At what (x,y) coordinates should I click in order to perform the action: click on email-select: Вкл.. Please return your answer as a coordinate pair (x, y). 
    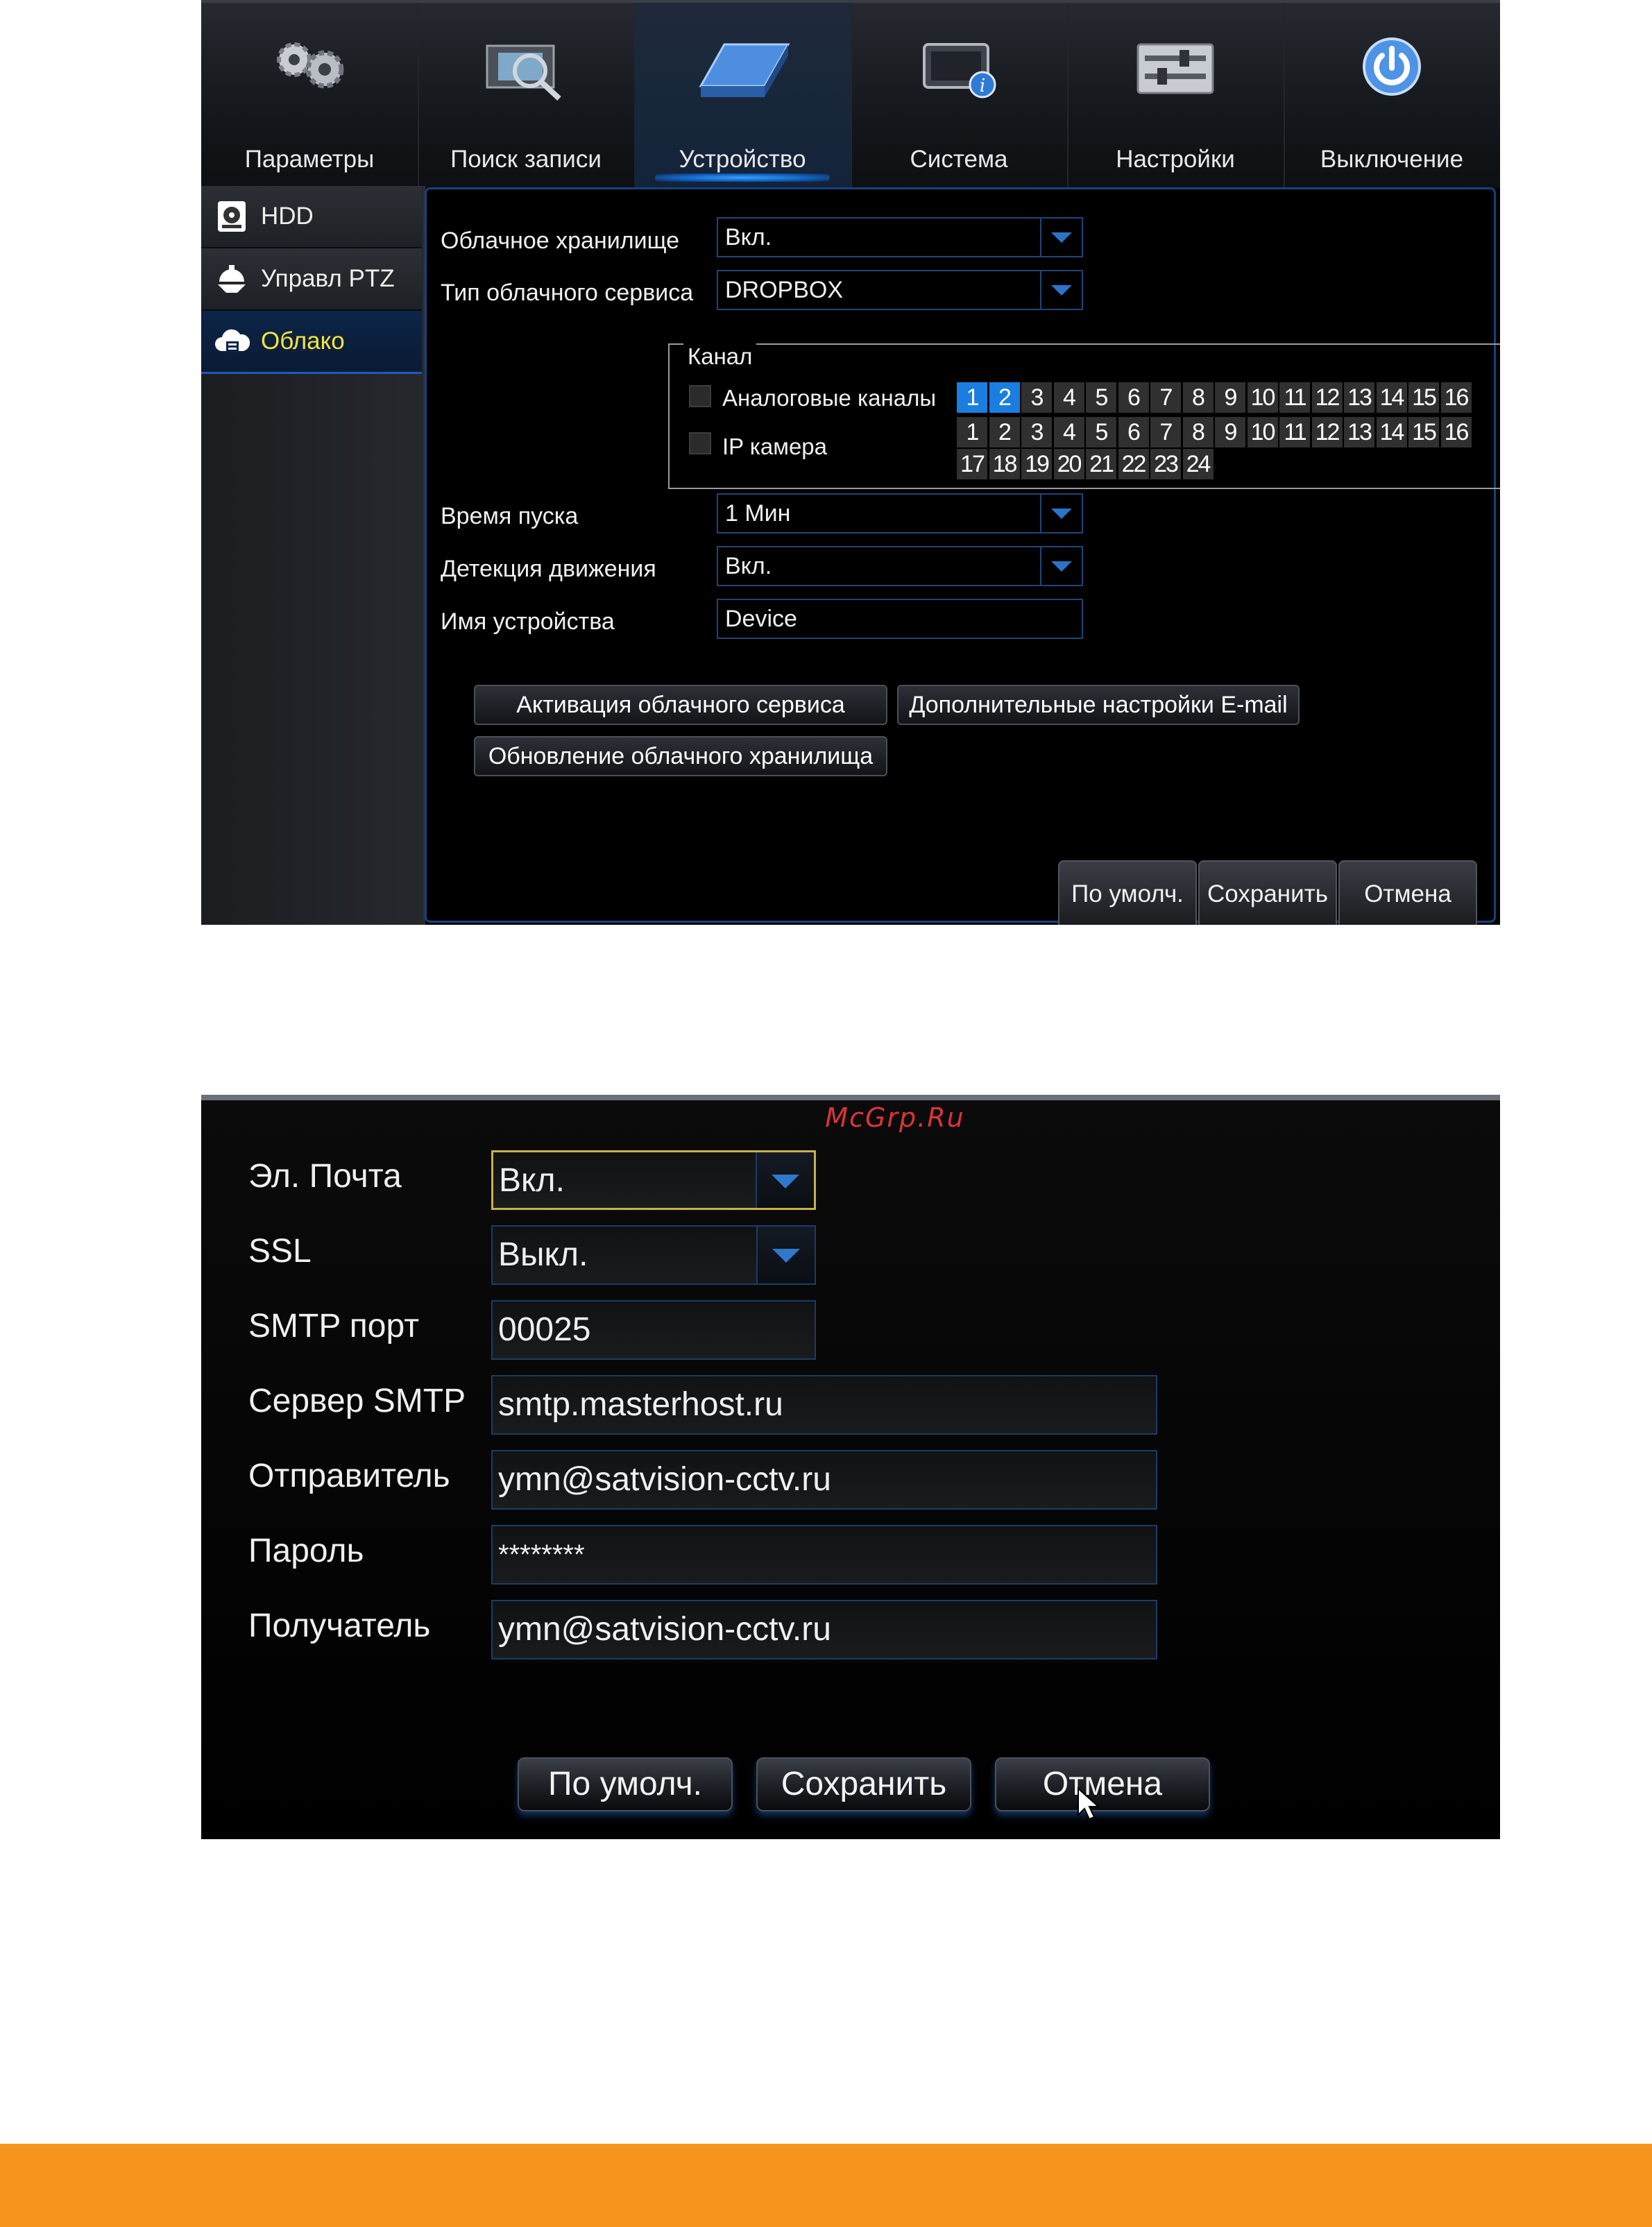
    Looking at the image, I should click on (653, 1180).